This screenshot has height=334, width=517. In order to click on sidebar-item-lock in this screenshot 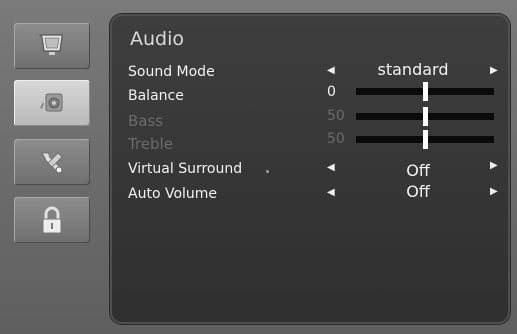, I will do `click(52, 220)`.